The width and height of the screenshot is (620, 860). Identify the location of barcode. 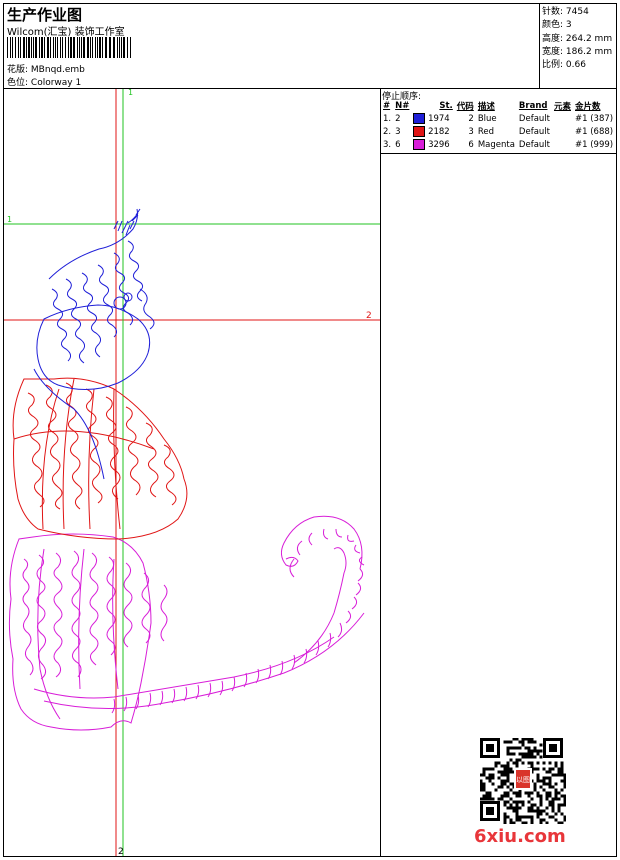
(69, 47).